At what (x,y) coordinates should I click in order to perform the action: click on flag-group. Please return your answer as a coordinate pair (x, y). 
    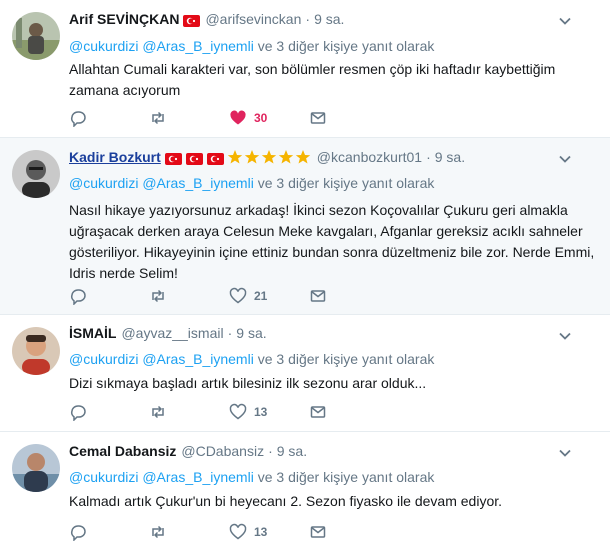
    Looking at the image, I should click on (192, 158).